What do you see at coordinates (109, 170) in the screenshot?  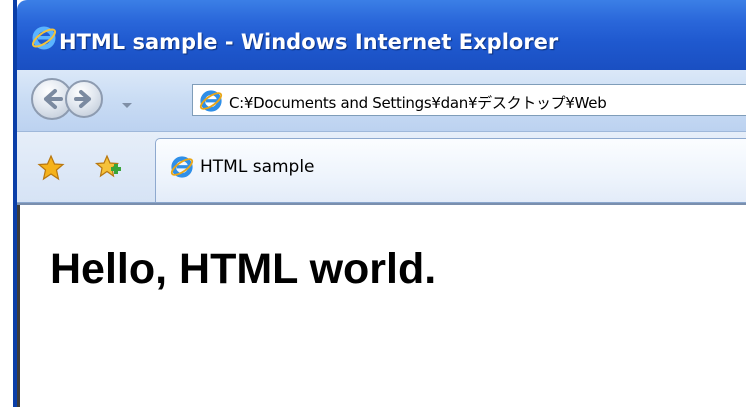 I see `add-favorite-icon` at bounding box center [109, 170].